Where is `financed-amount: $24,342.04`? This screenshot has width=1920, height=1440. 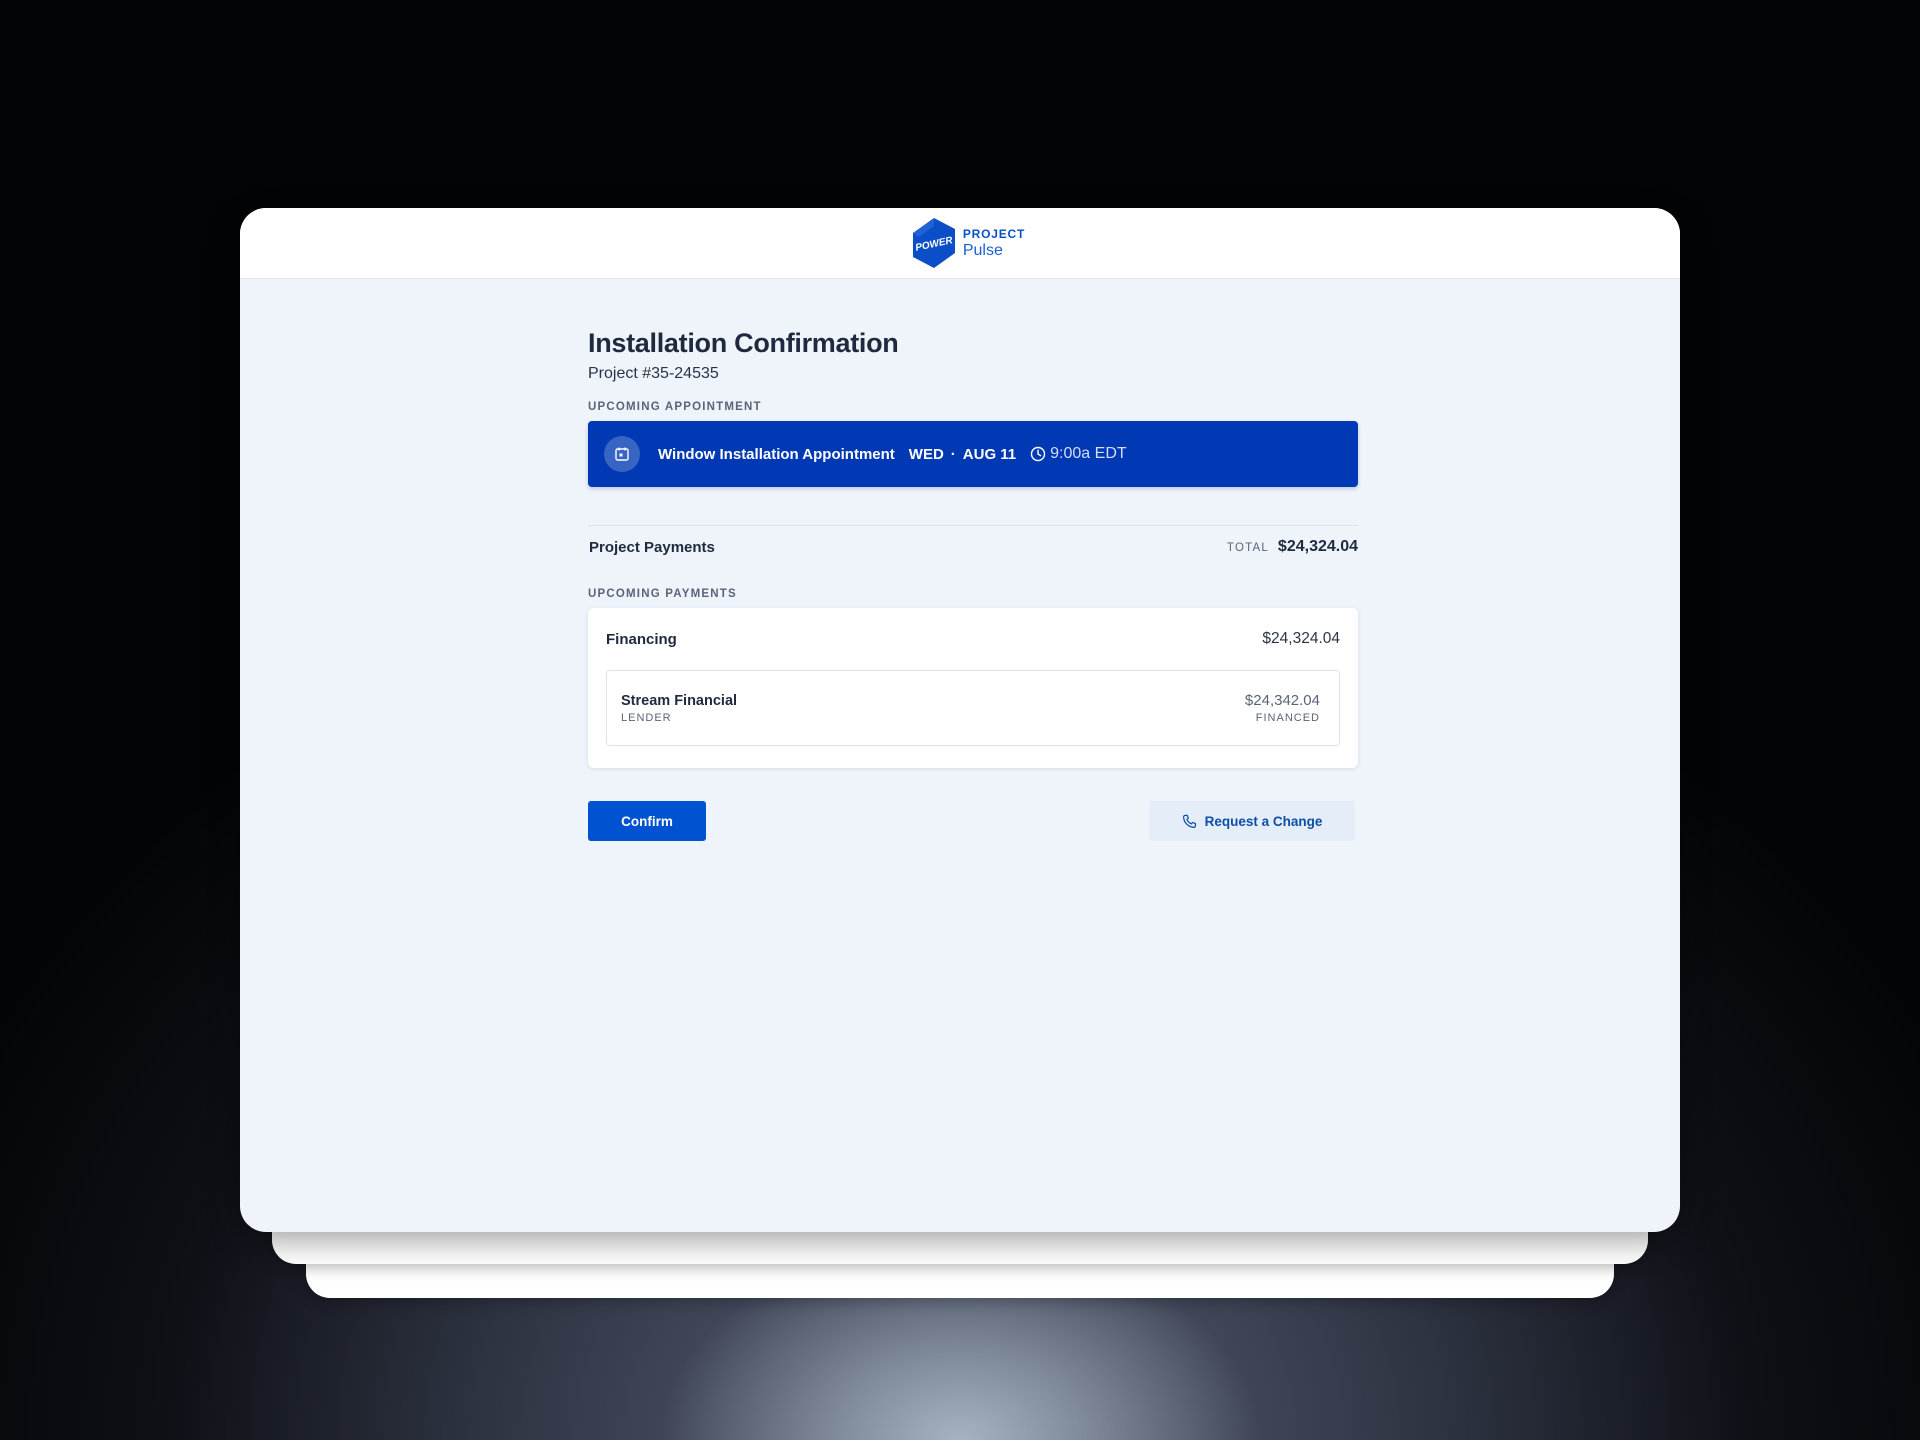
financed-amount: $24,342.04 is located at coordinates (1282, 700).